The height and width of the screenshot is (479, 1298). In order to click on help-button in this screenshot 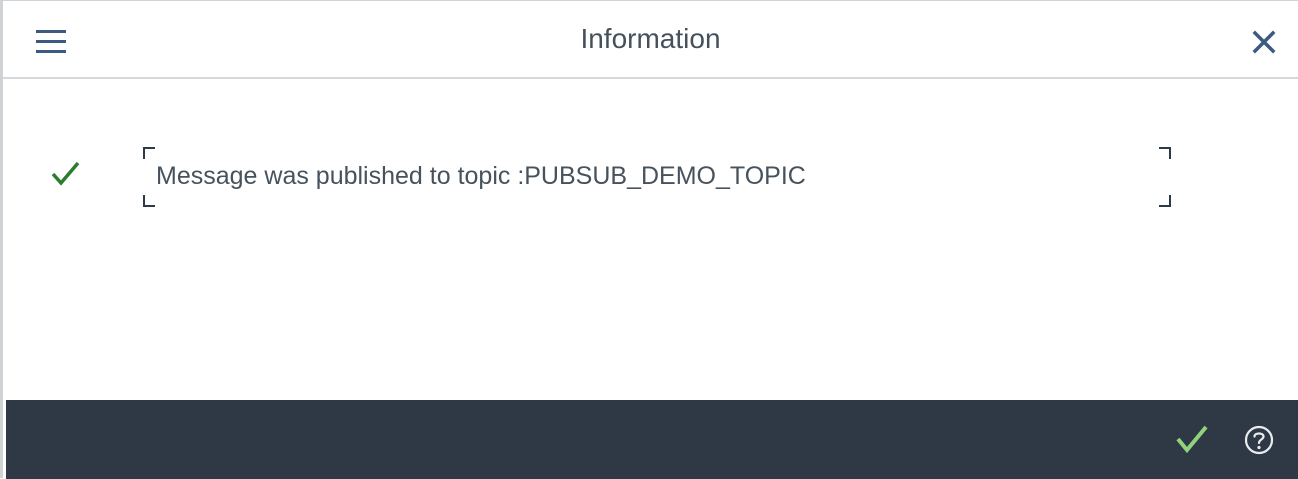, I will do `click(1259, 440)`.